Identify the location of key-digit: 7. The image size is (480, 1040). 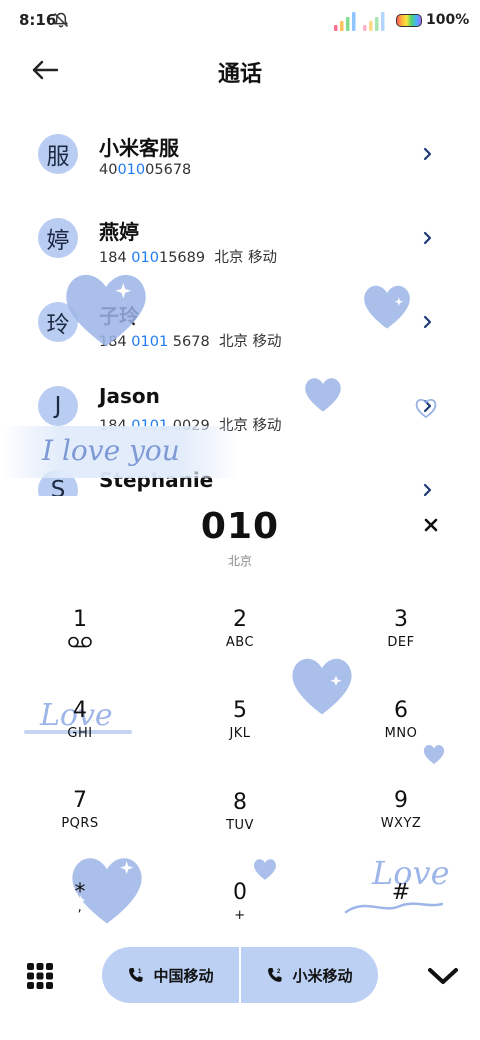
(80, 800).